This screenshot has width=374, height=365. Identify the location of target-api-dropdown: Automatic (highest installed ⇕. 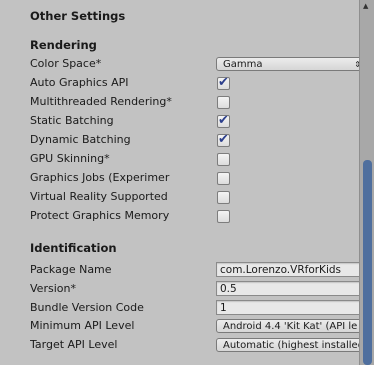
(295, 345).